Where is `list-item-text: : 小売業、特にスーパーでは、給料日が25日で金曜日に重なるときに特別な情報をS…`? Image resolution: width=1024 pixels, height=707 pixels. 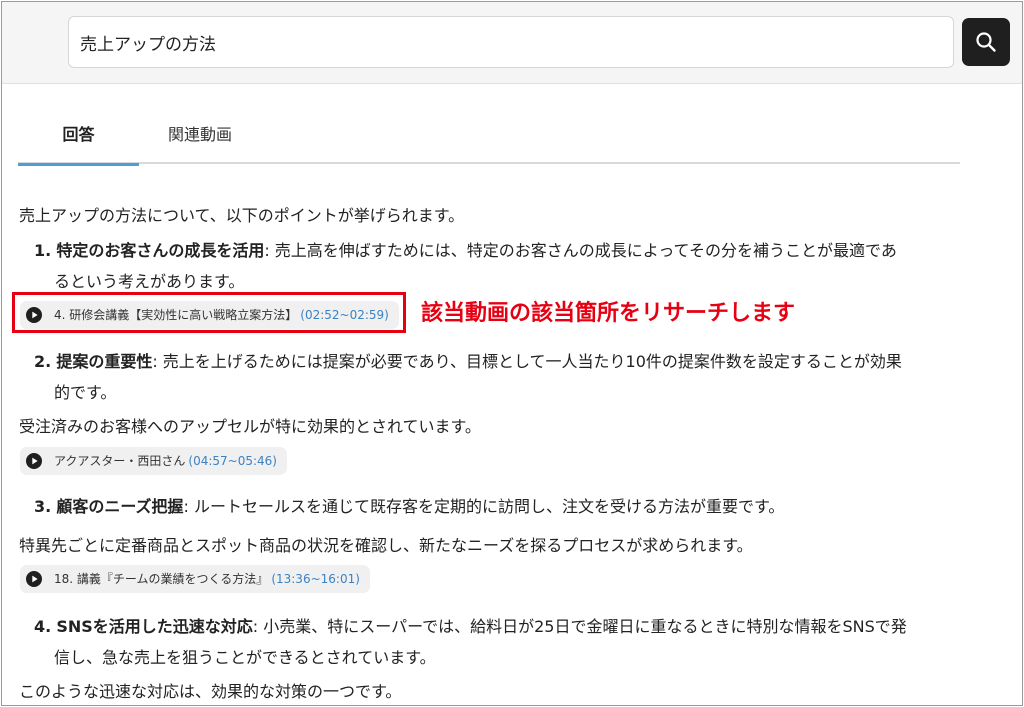
list-item-text: : 小売業、特にスーパーでは、給料日が25日で金曜日に重なるときに特別な情報をS… is located at coordinates (579, 626).